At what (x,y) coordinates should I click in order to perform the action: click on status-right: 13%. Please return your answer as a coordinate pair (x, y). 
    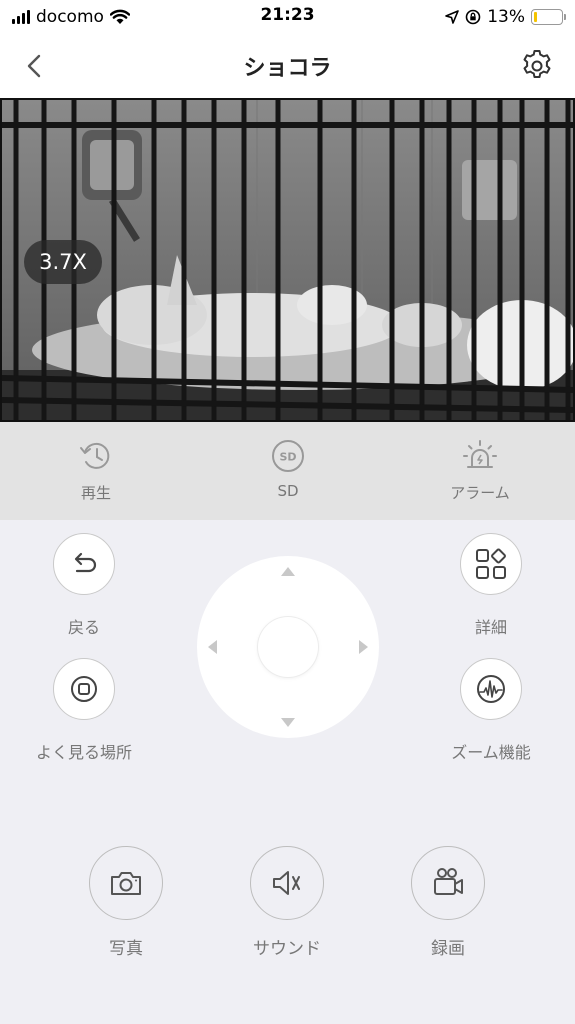
    Looking at the image, I should click on (505, 17).